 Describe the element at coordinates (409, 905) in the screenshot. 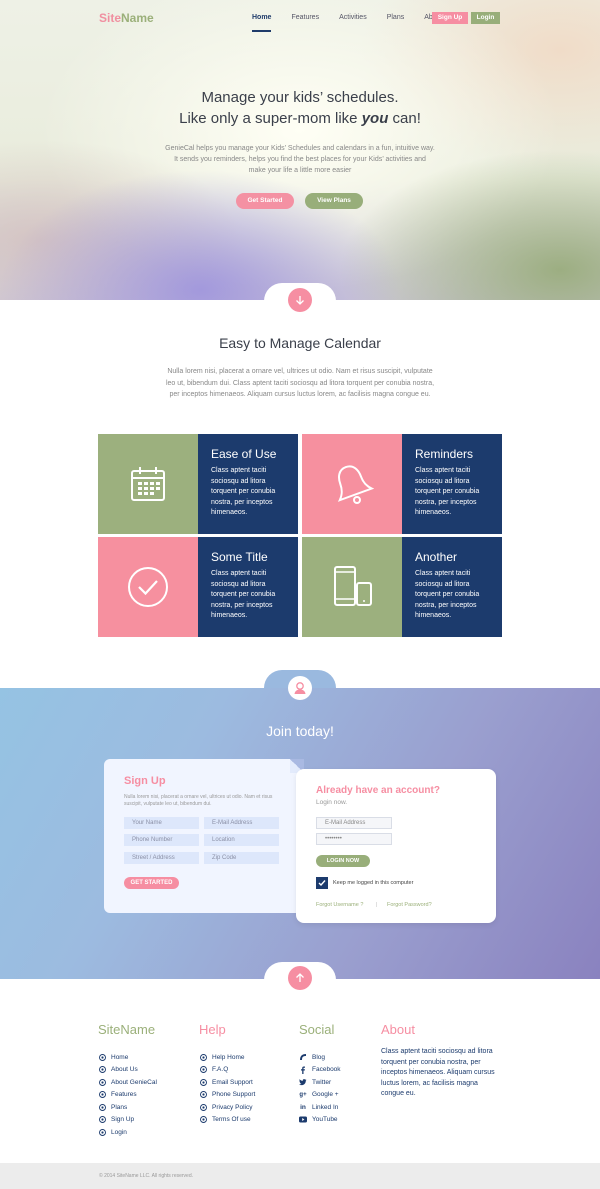

I see `forgot-password-link: Forgot Password?` at that location.